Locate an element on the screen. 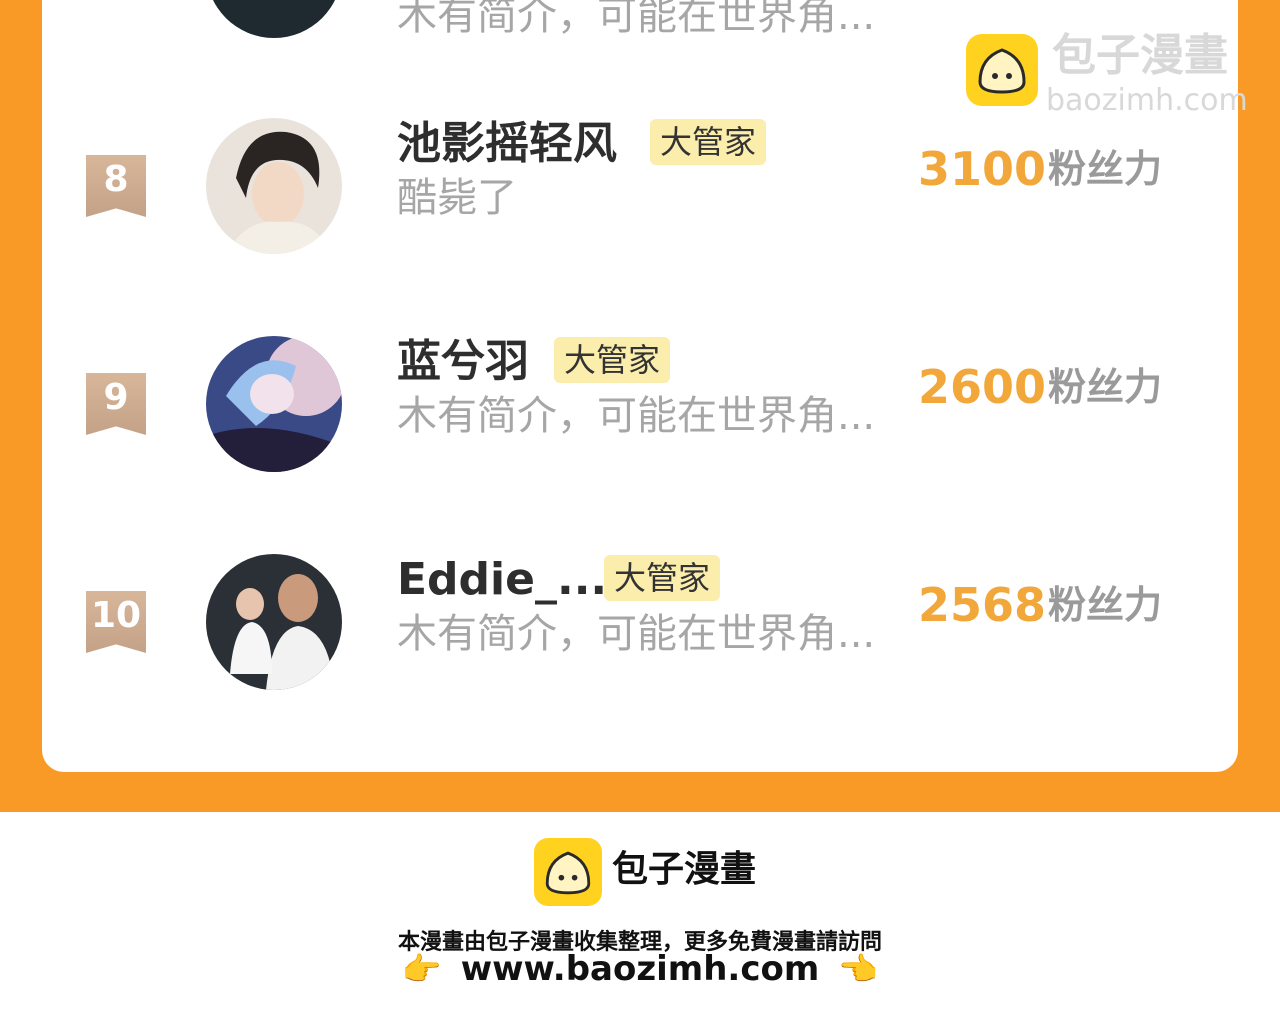 This screenshot has width=1280, height=1014. watermark-url: baozimh.com is located at coordinates (1147, 100).